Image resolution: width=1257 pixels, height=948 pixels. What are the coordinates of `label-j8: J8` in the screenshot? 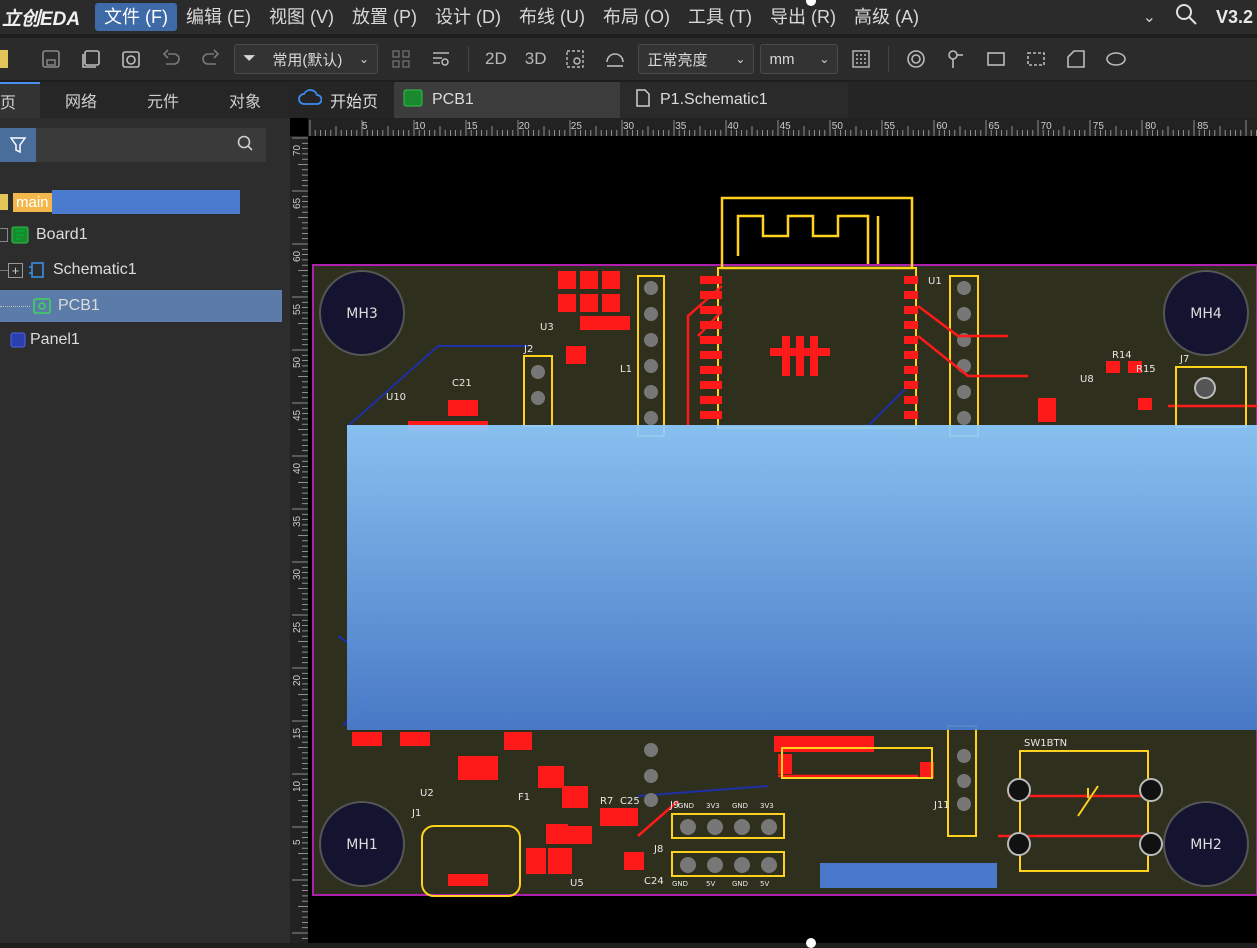 It's located at (658, 849).